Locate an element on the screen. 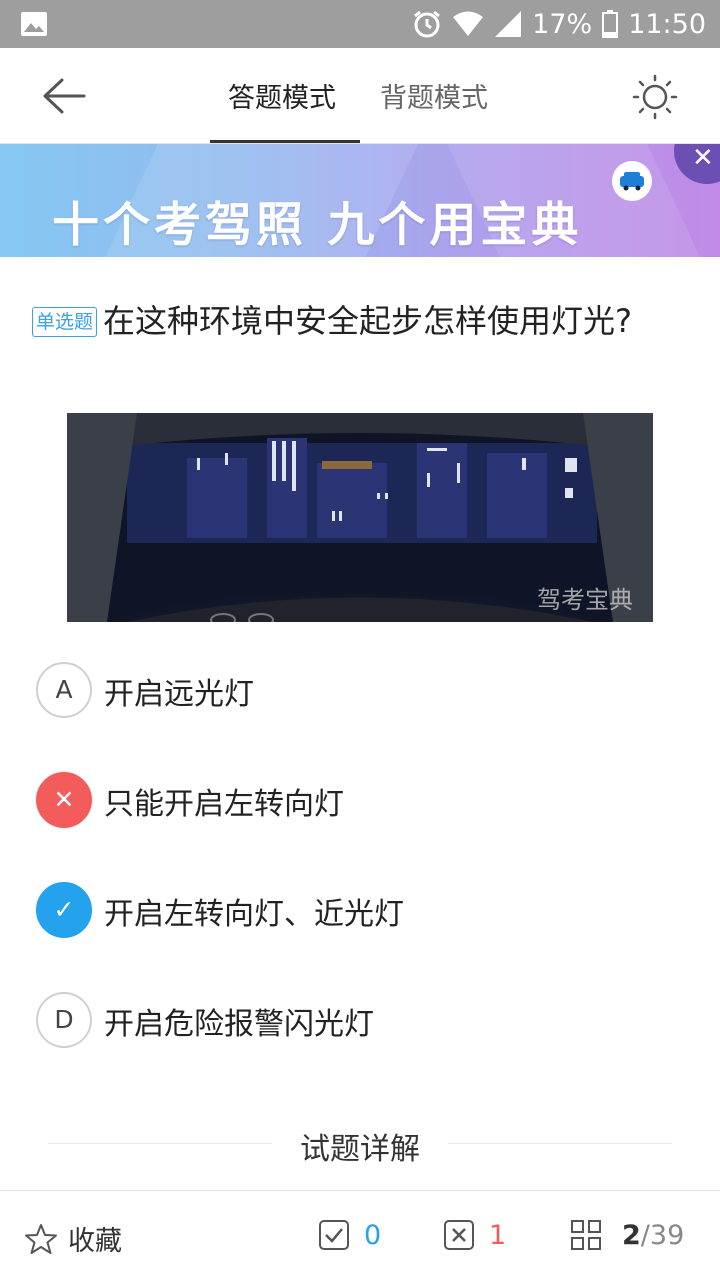 Image resolution: width=720 pixels, height=1281 pixels. option-a: A 开启远光灯 is located at coordinates (356, 690).